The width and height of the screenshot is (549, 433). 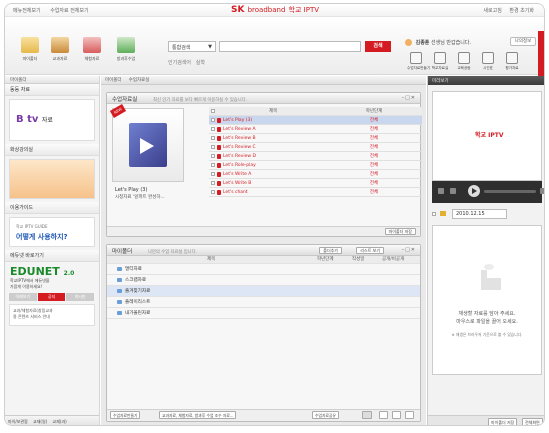 I want to click on top-right-links: 새로고침 환경 초기화, so click(x=505, y=10).